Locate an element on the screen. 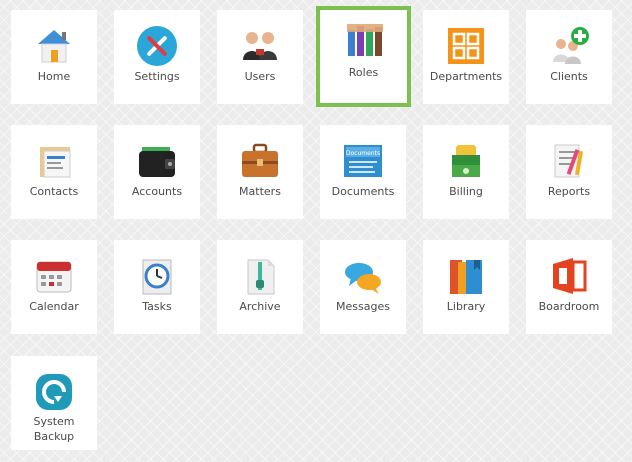  clients-icon is located at coordinates (569, 46).